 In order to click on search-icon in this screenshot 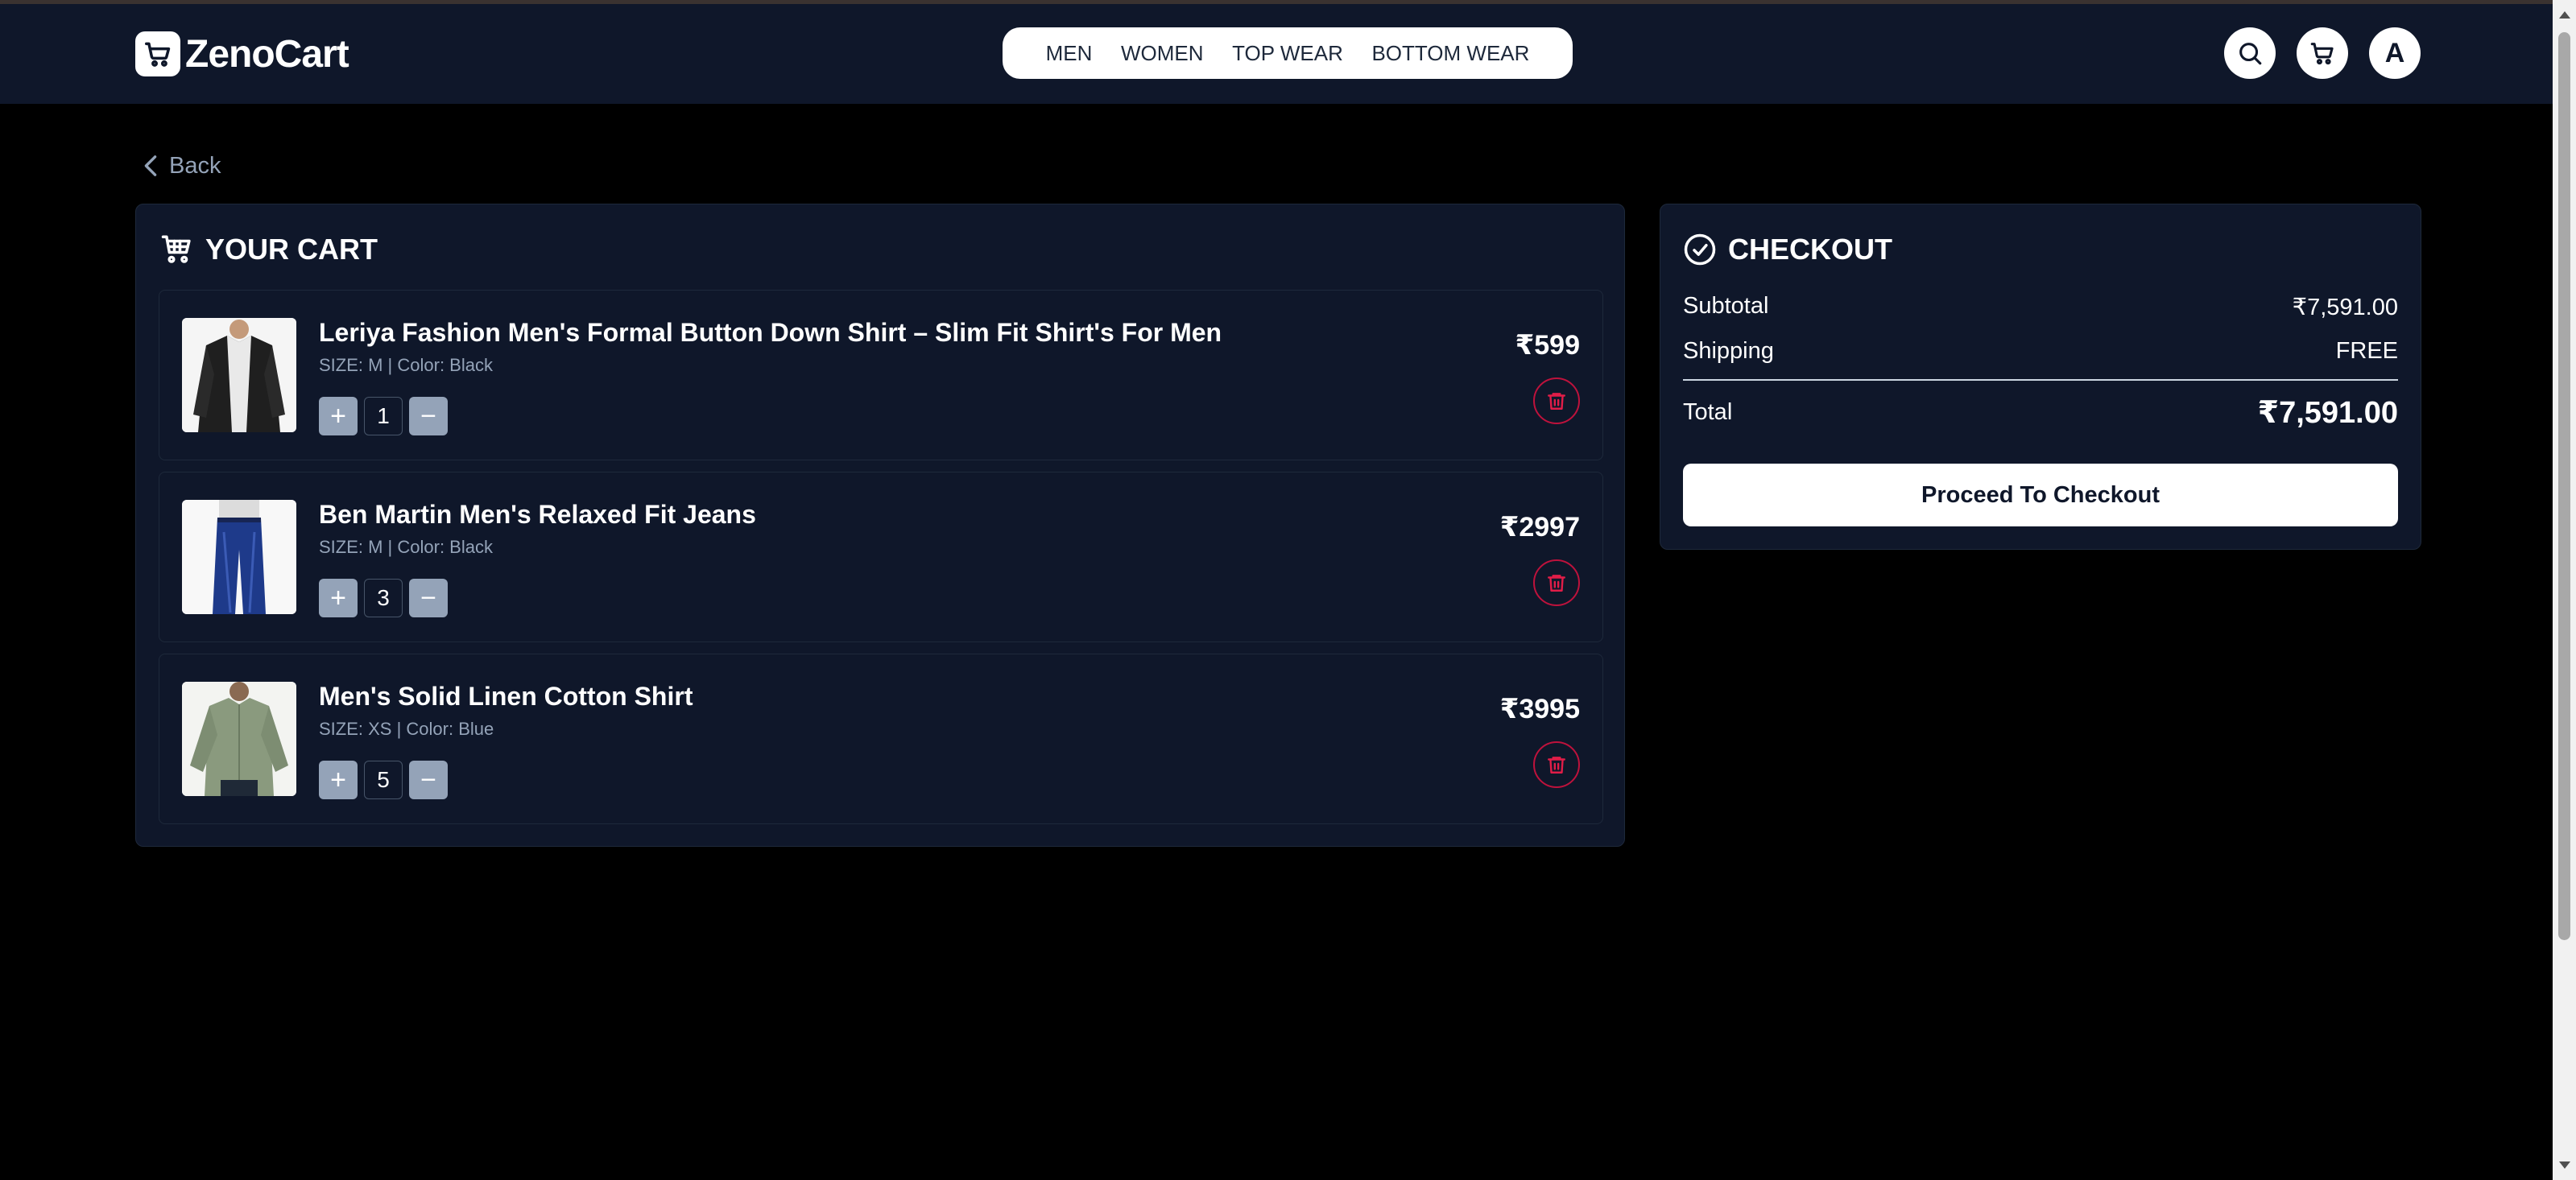, I will do `click(2250, 54)`.